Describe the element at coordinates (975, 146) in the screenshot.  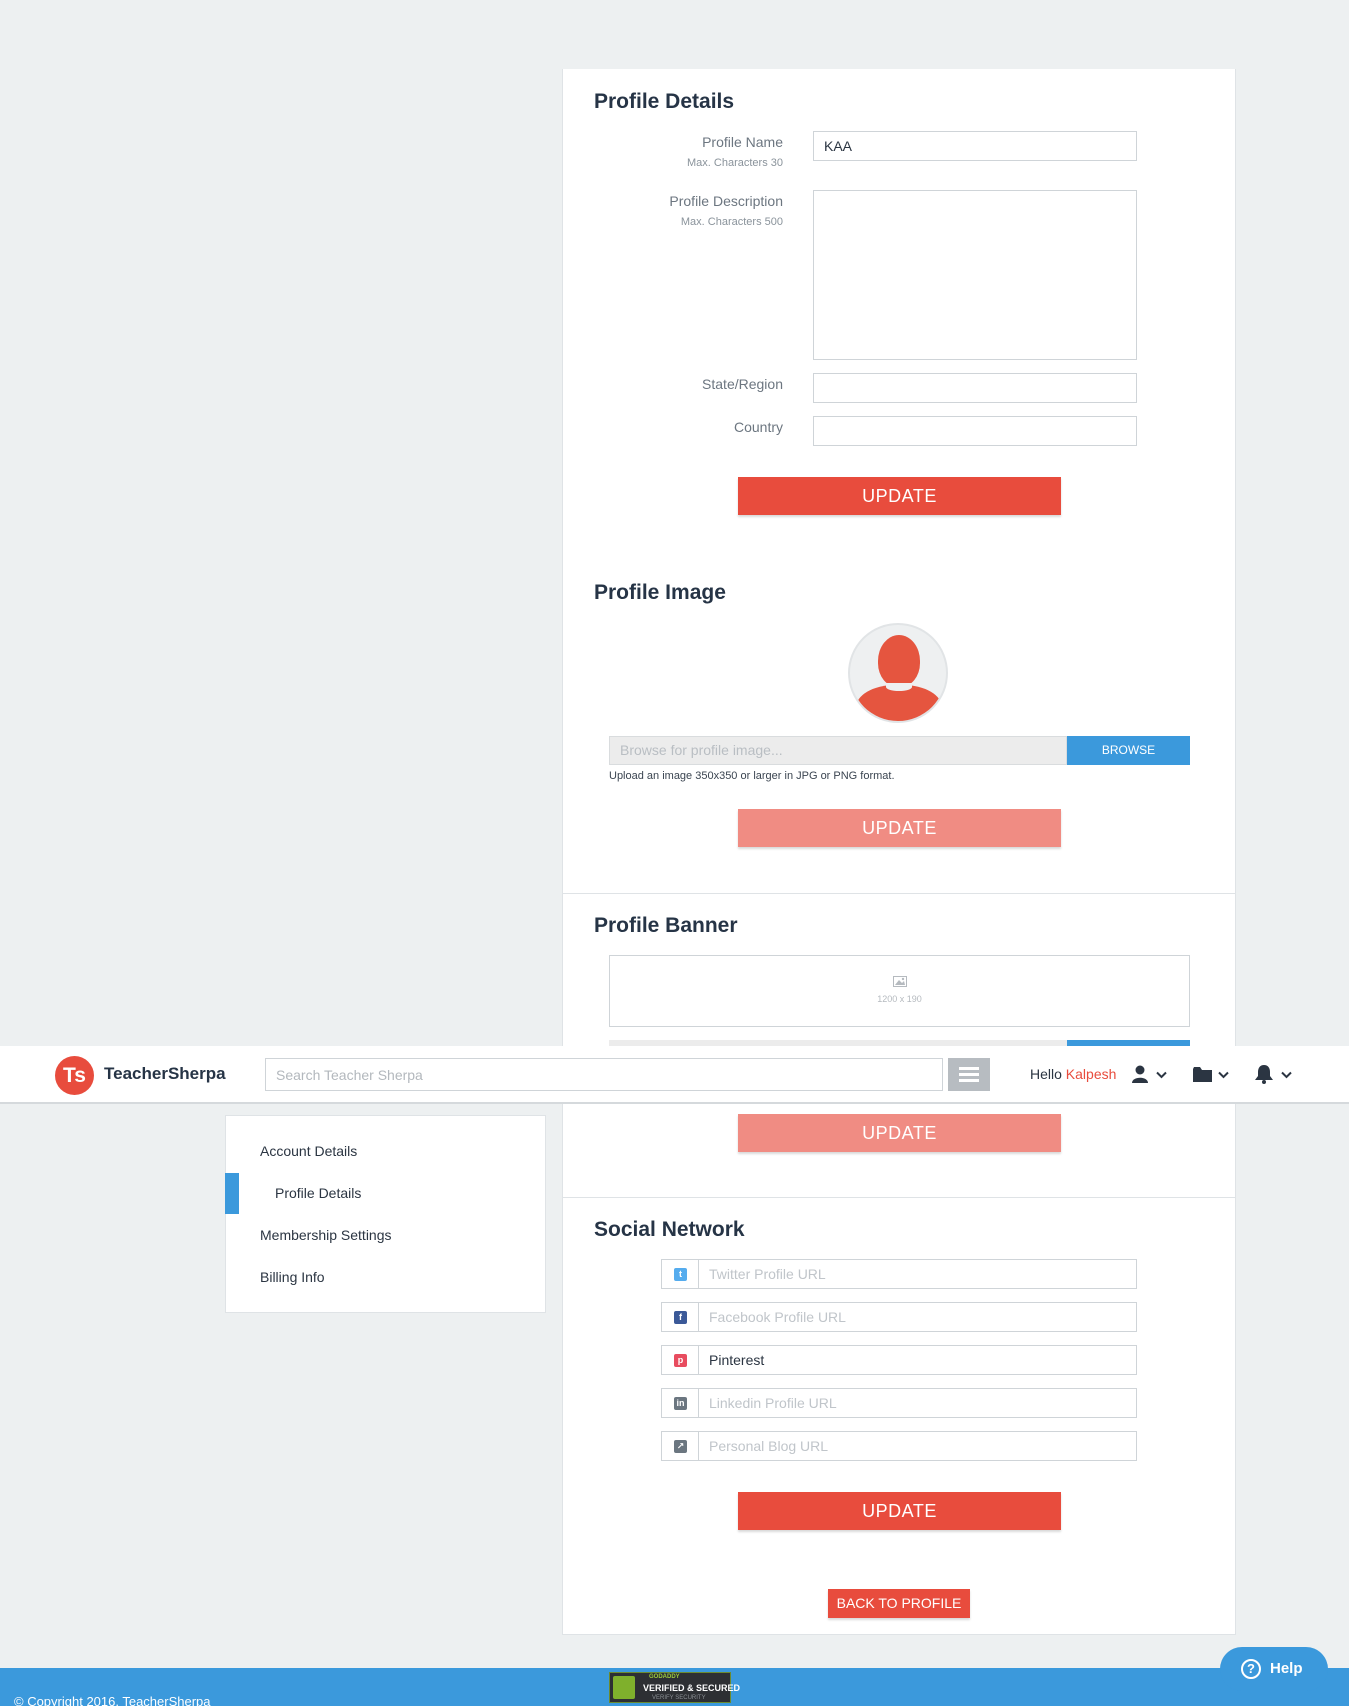
I see `profile-name-input: KAA` at that location.